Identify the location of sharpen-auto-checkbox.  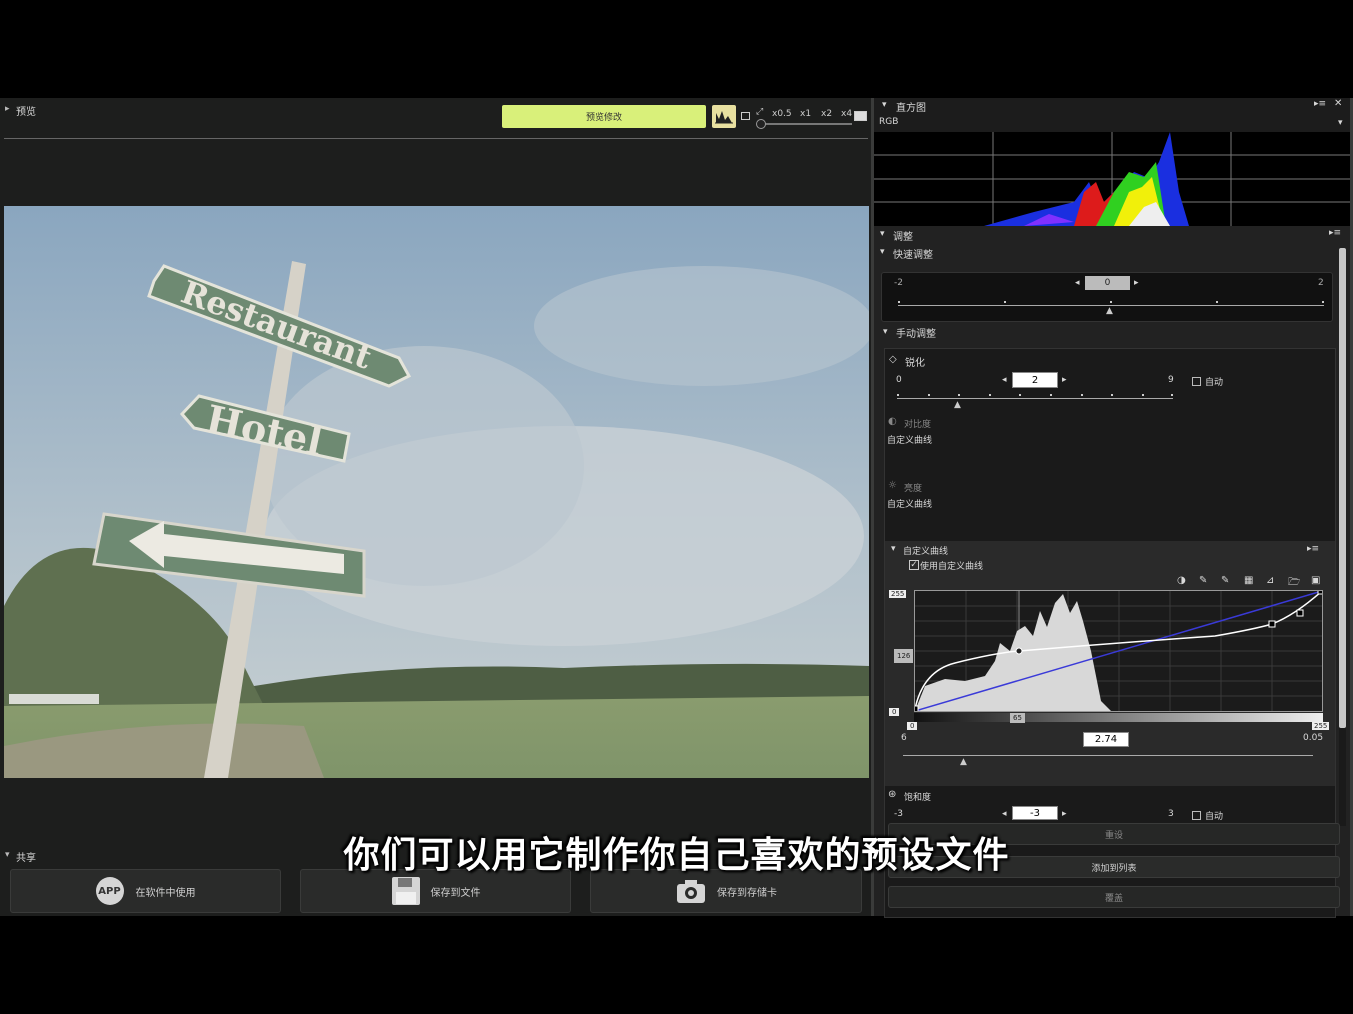
(1196, 381).